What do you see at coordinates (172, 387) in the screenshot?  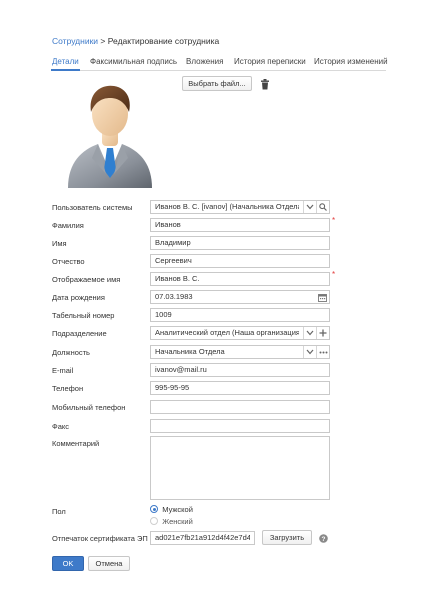 I see `phone-value: 995-95-95` at bounding box center [172, 387].